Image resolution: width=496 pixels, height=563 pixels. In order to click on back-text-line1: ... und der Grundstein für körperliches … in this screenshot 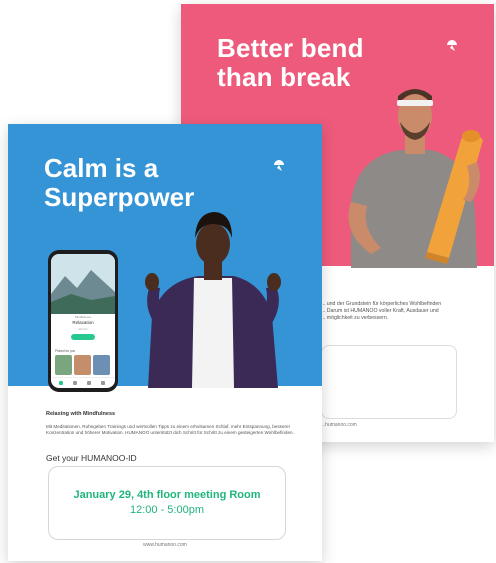, I will do `click(381, 304)`.